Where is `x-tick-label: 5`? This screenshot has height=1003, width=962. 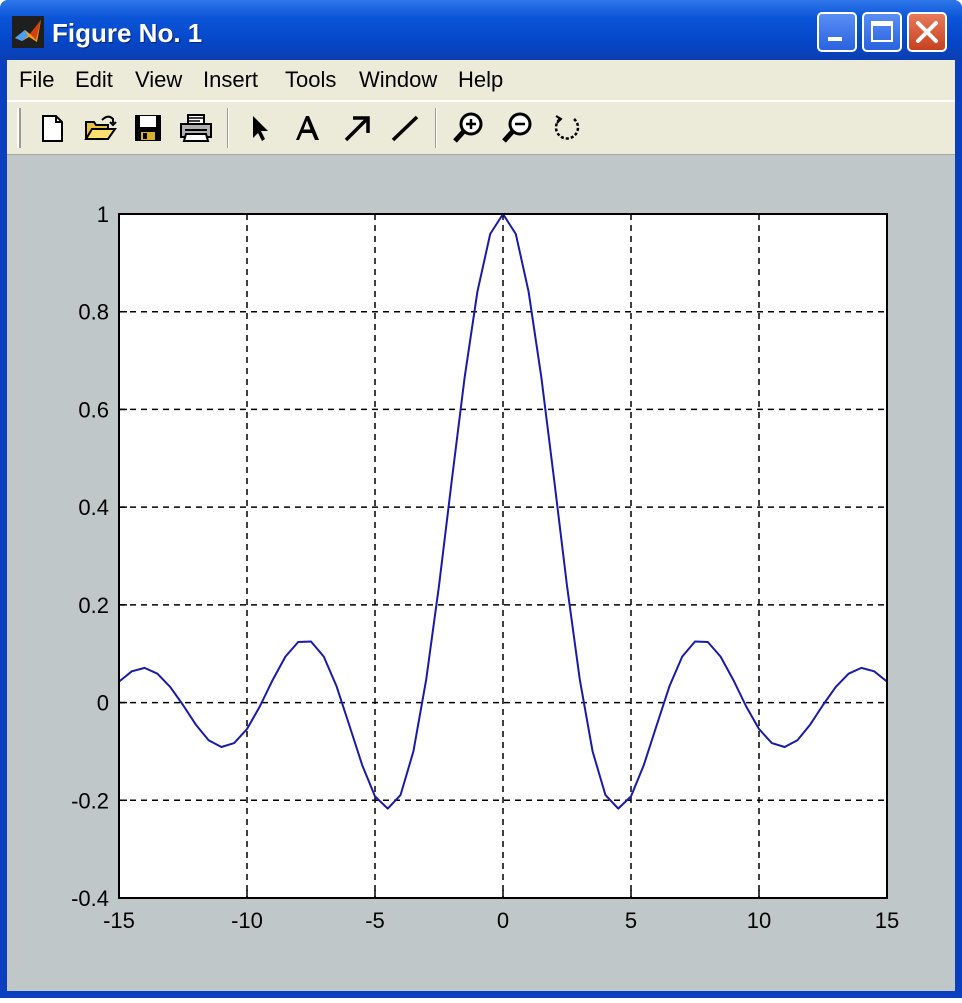 x-tick-label: 5 is located at coordinates (631, 920).